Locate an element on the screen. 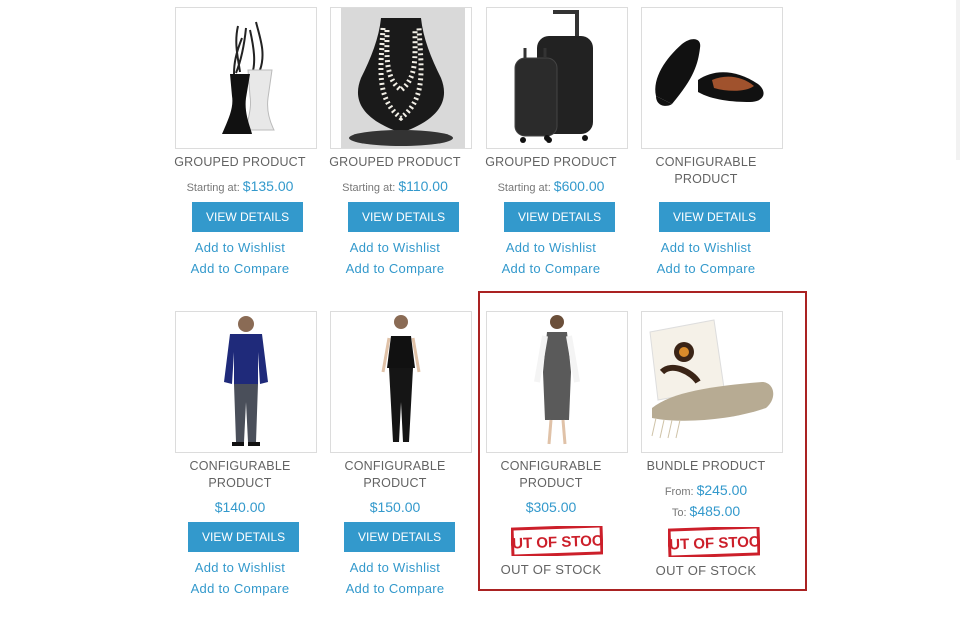 Image resolution: width=960 pixels, height=631 pixels. vase-icon is located at coordinates (248, 77).